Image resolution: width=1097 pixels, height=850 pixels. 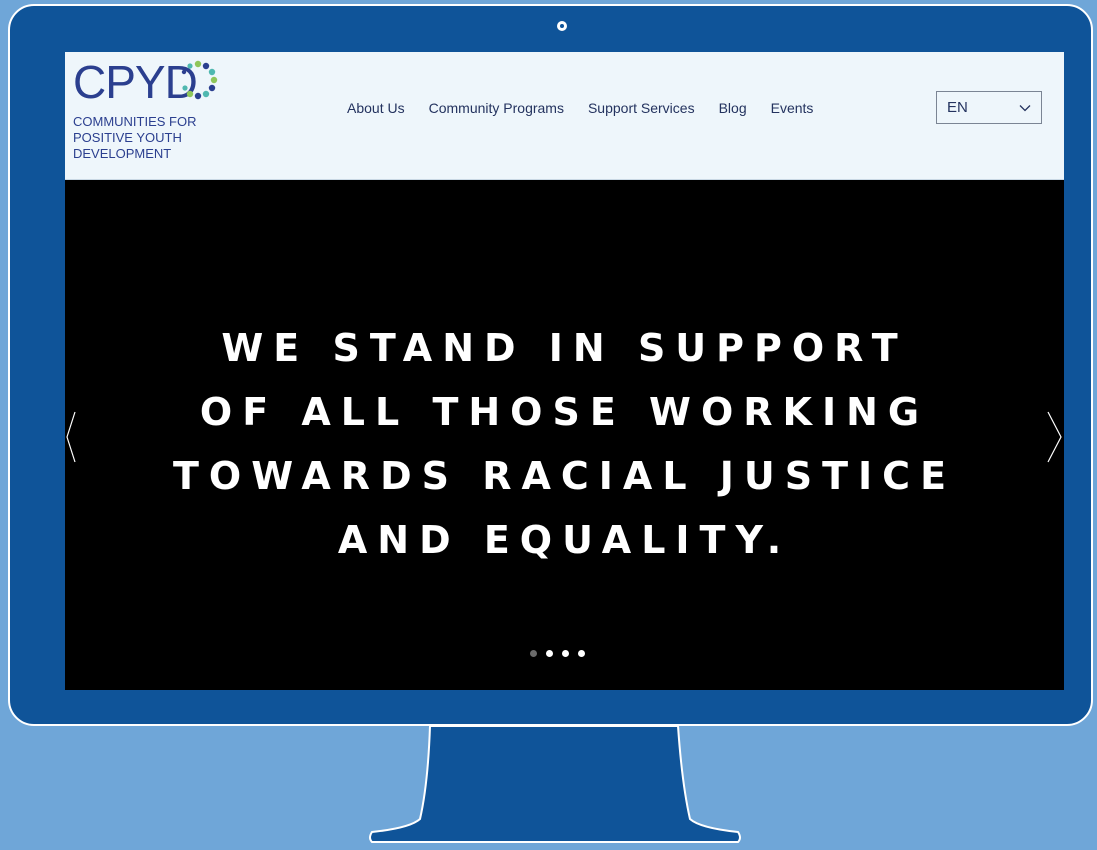 I want to click on language-select-value: EN, so click(x=957, y=107).